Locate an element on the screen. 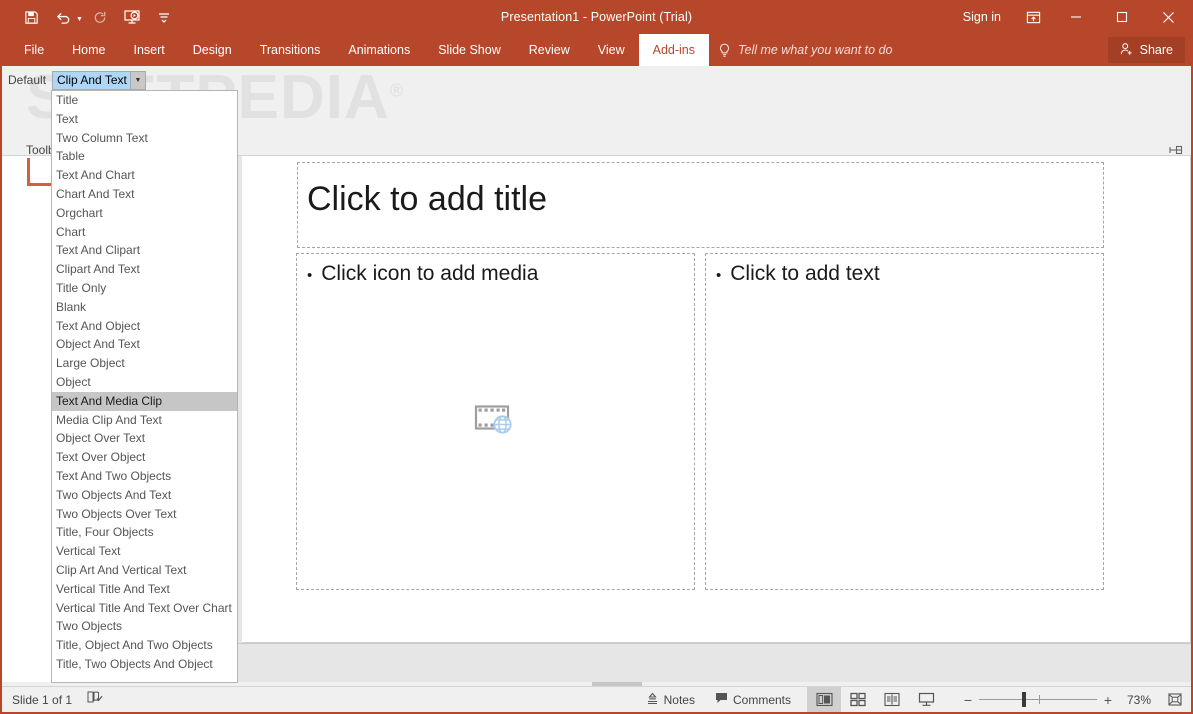 The width and height of the screenshot is (1193, 714). accessibility-checker-icon is located at coordinates (94, 699).